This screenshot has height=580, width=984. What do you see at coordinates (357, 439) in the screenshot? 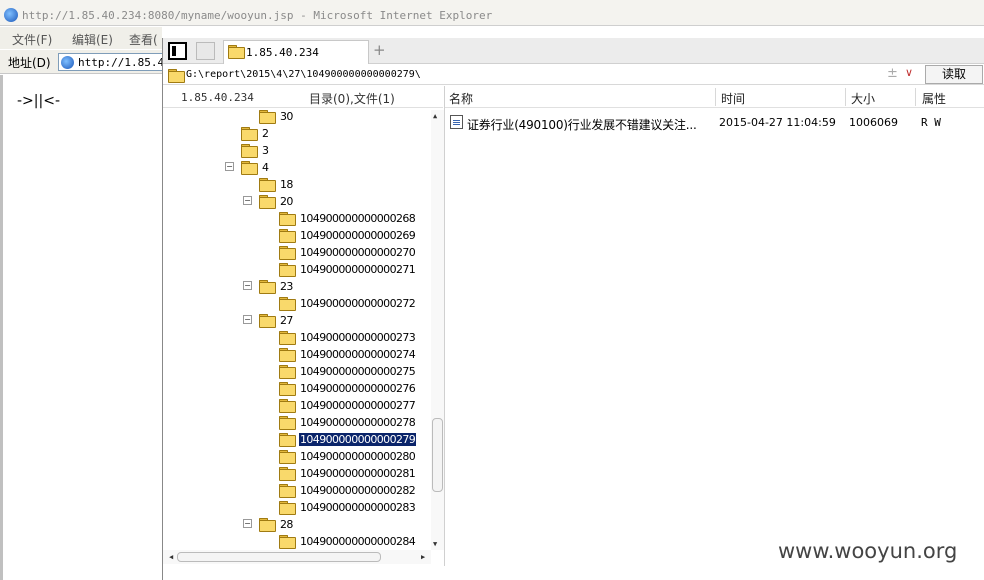
I see `tree-item-label: 104900000000000279` at bounding box center [357, 439].